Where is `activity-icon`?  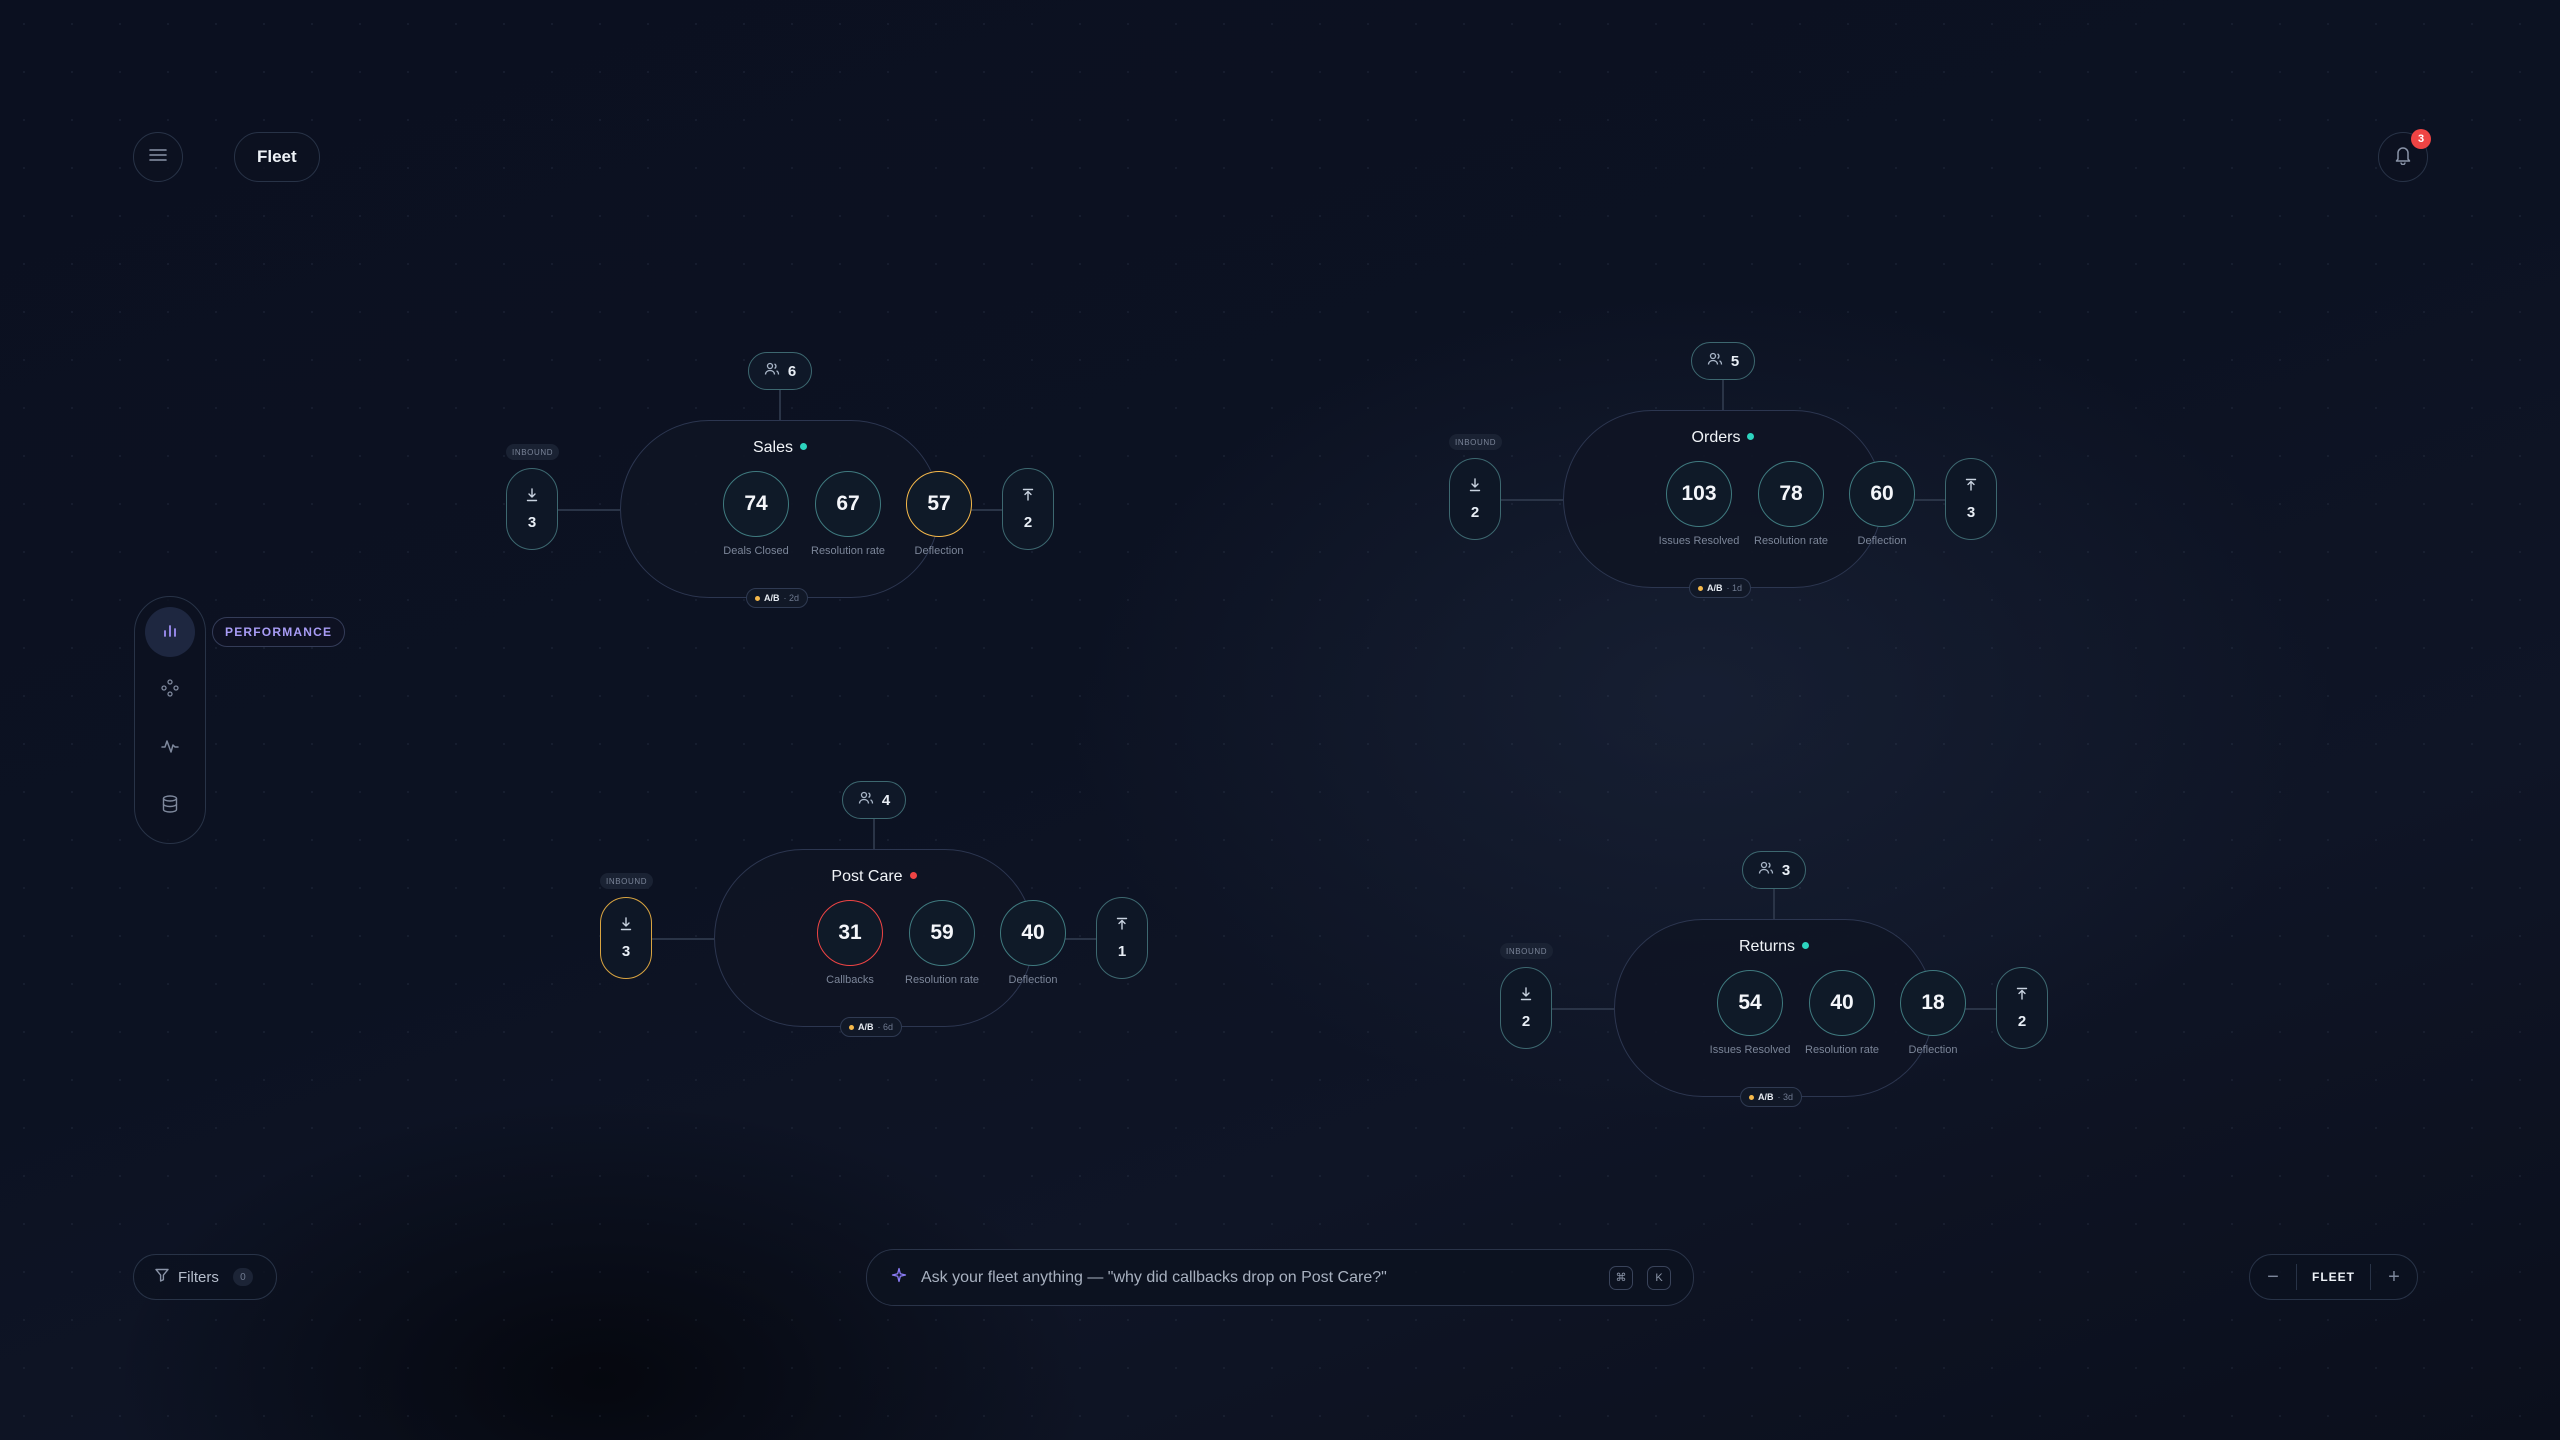 activity-icon is located at coordinates (170, 748).